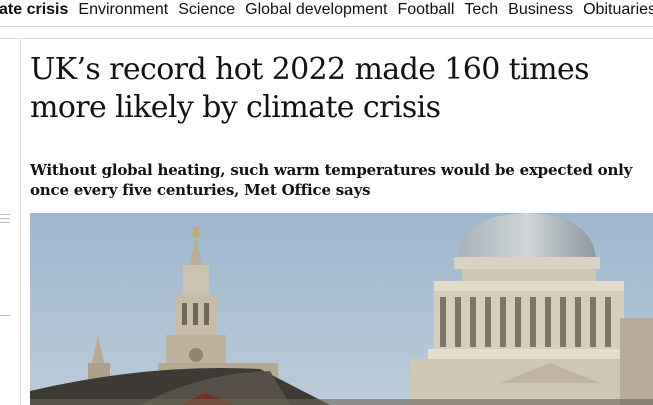 The height and width of the screenshot is (405, 653). What do you see at coordinates (34, 10) in the screenshot?
I see `nav-item-climate-crisis: ate crisis` at bounding box center [34, 10].